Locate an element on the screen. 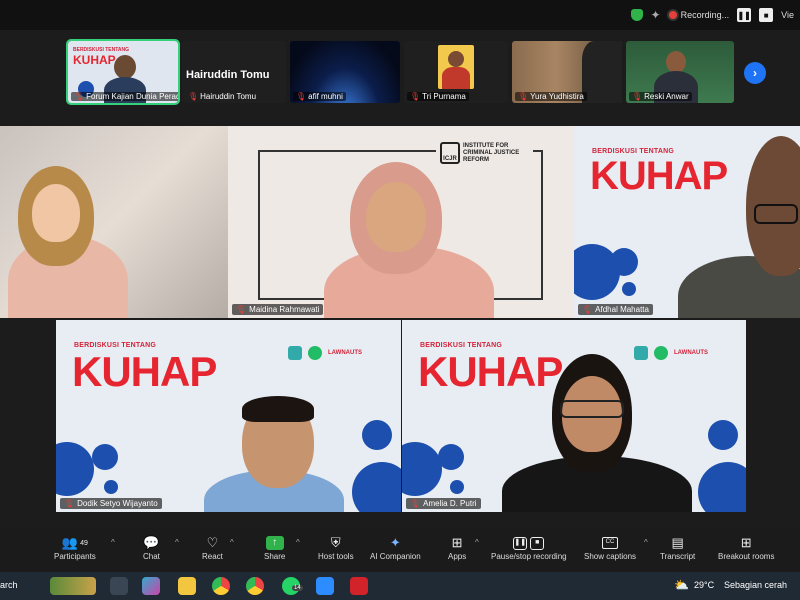 The image size is (800, 600). view-button: Vie is located at coordinates (787, 15).